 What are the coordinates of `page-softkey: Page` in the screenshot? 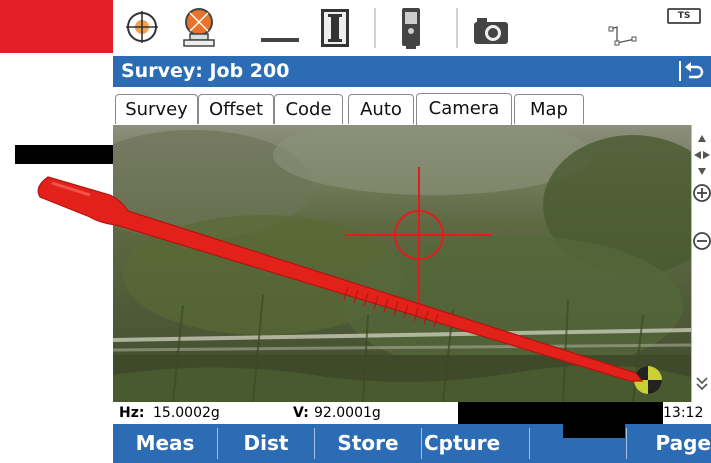 It's located at (669, 443).